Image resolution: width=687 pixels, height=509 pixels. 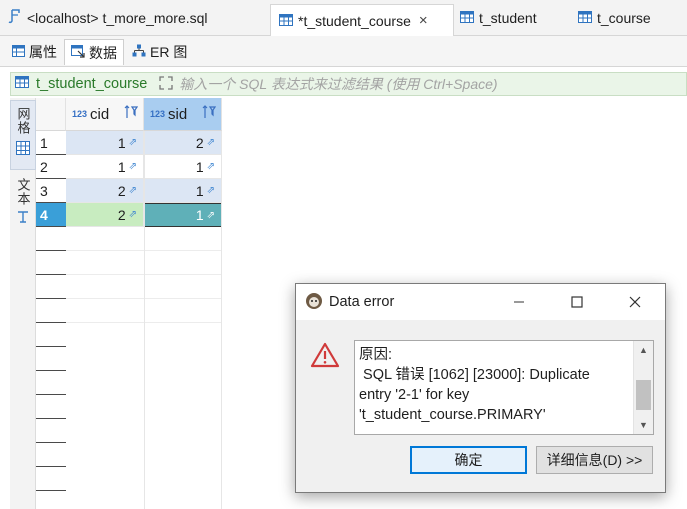 What do you see at coordinates (468, 460) in the screenshot?
I see `ok-button: 确定` at bounding box center [468, 460].